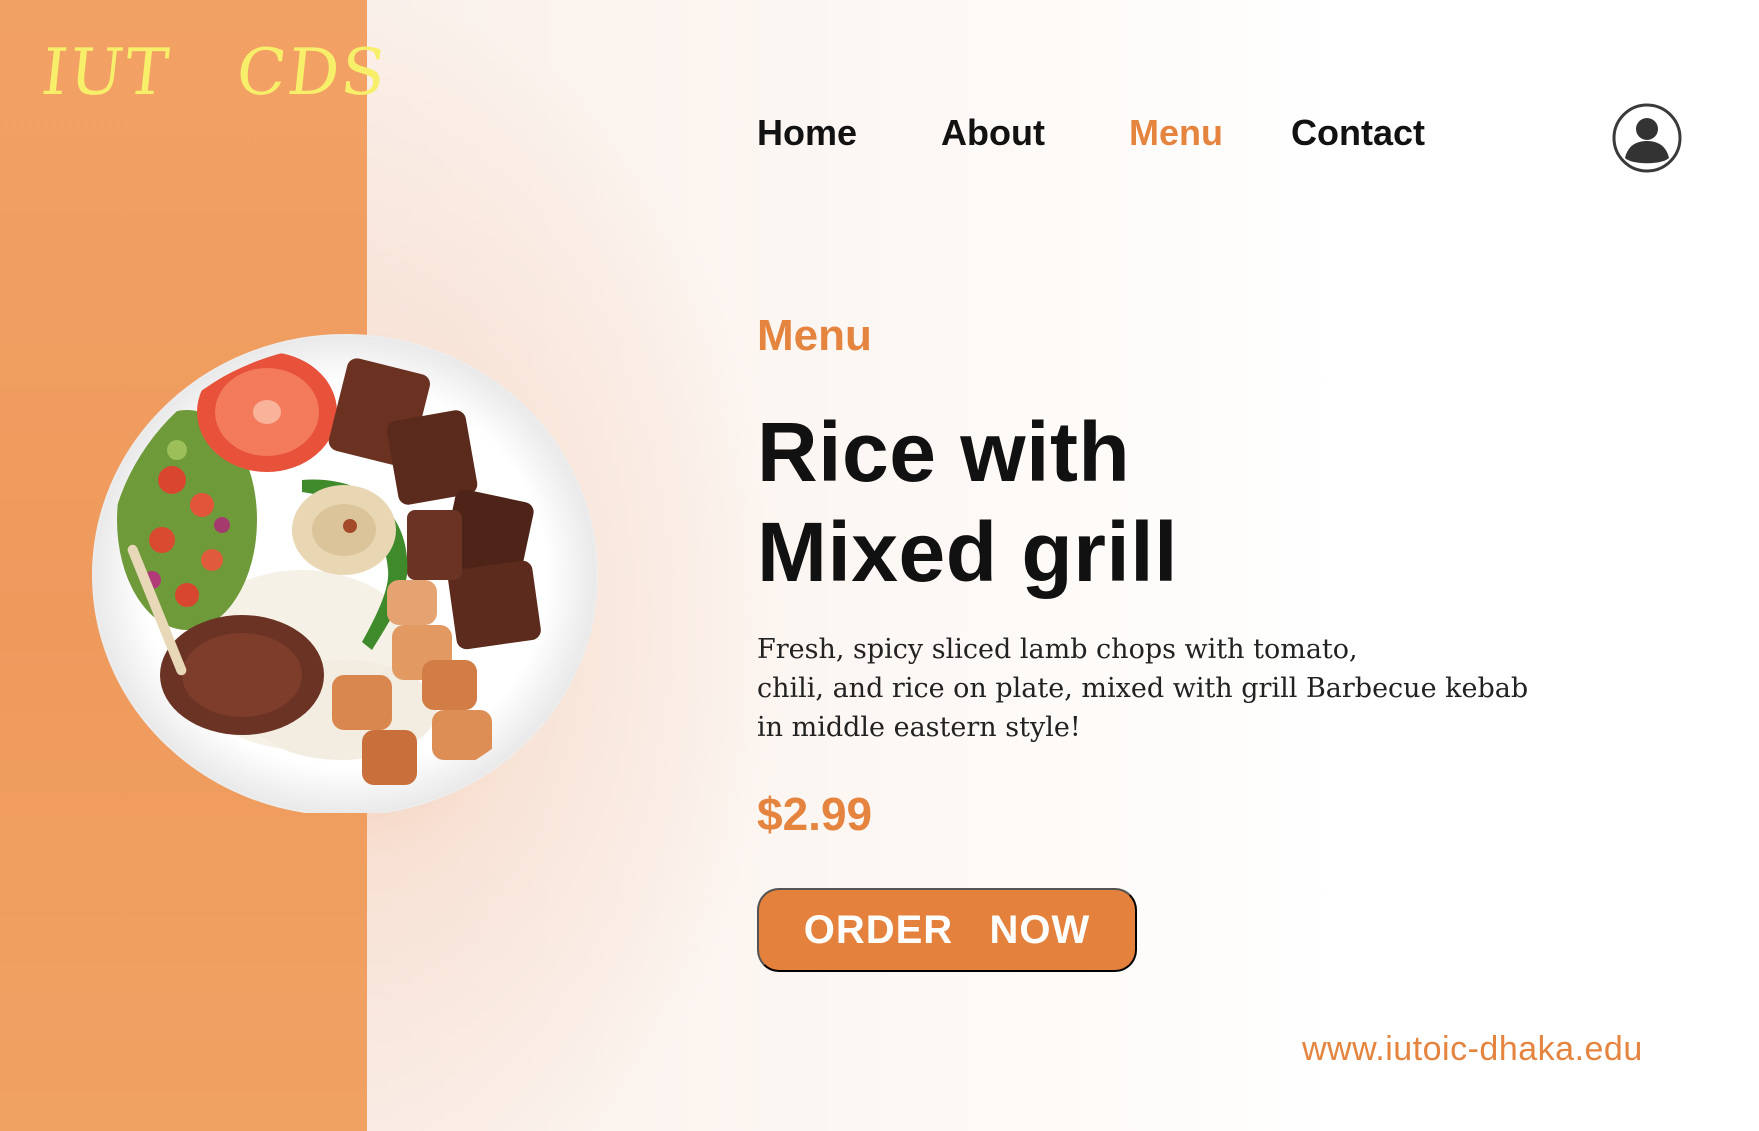  What do you see at coordinates (1358, 133) in the screenshot?
I see `nav-item-contact: Contact` at bounding box center [1358, 133].